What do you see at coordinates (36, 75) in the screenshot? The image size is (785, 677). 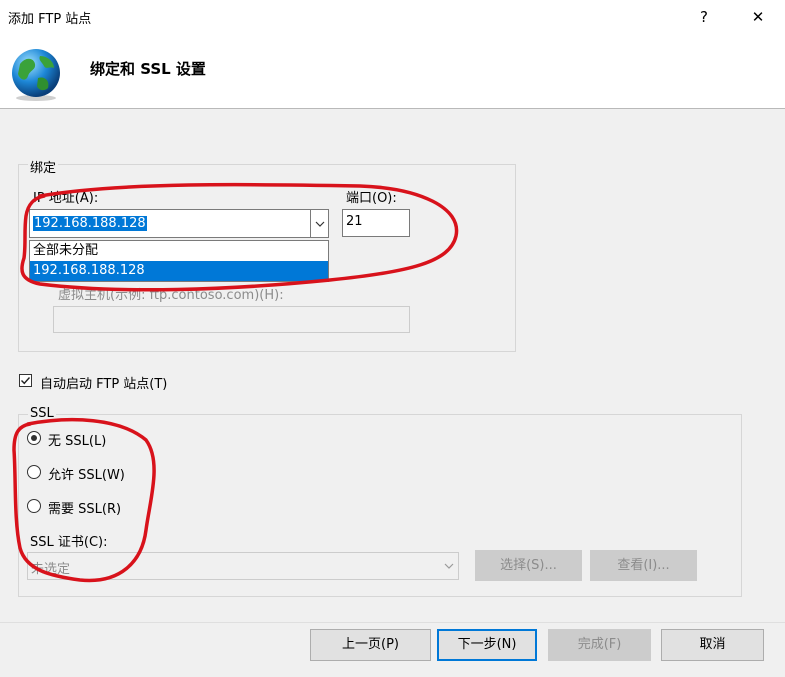 I see `globe-icon` at bounding box center [36, 75].